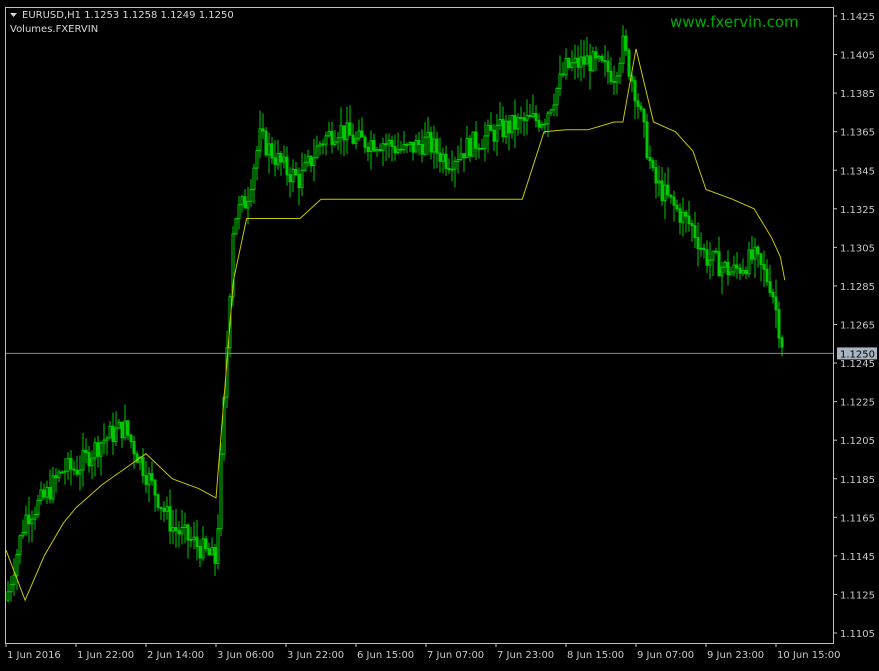  What do you see at coordinates (857, 557) in the screenshot?
I see `y-tick-label: 1.1145` at bounding box center [857, 557].